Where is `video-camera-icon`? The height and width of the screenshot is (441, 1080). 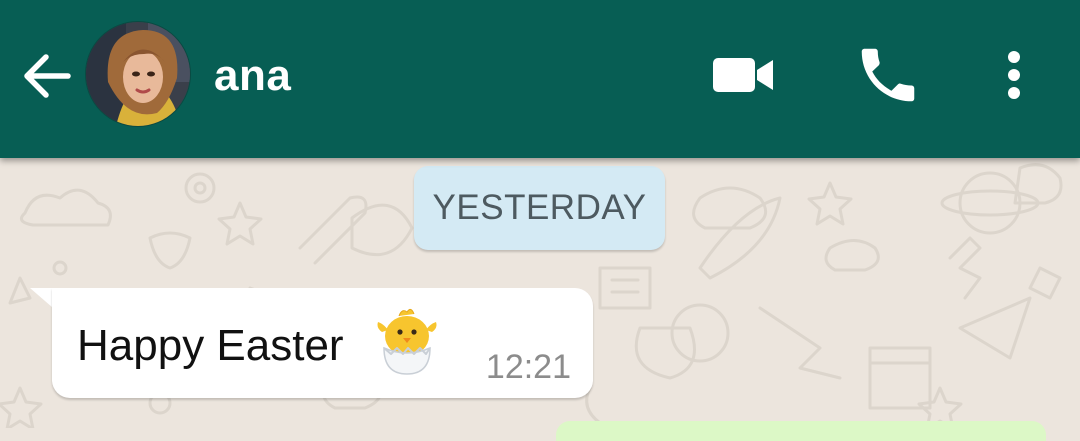 video-camera-icon is located at coordinates (743, 75).